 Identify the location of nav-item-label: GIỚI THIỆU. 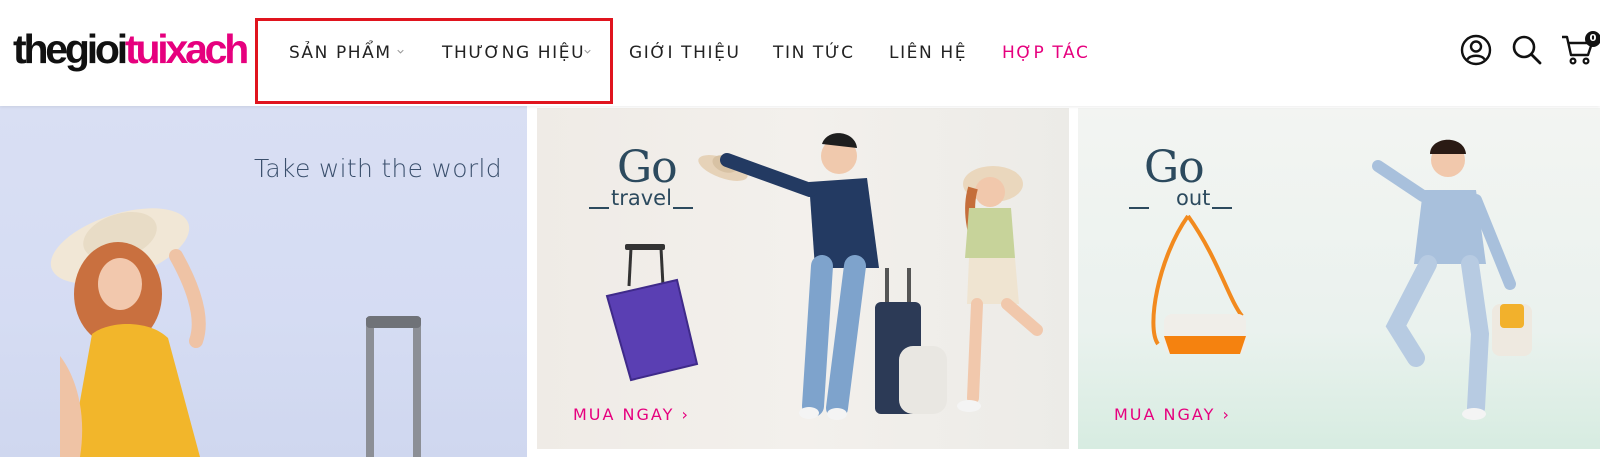
(685, 53).